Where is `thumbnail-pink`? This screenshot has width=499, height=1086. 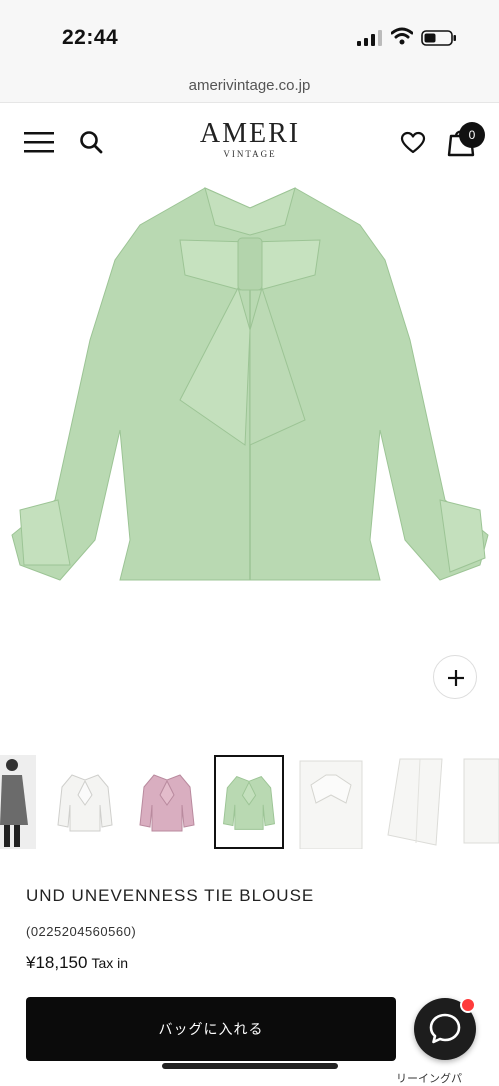 thumbnail-pink is located at coordinates (167, 802).